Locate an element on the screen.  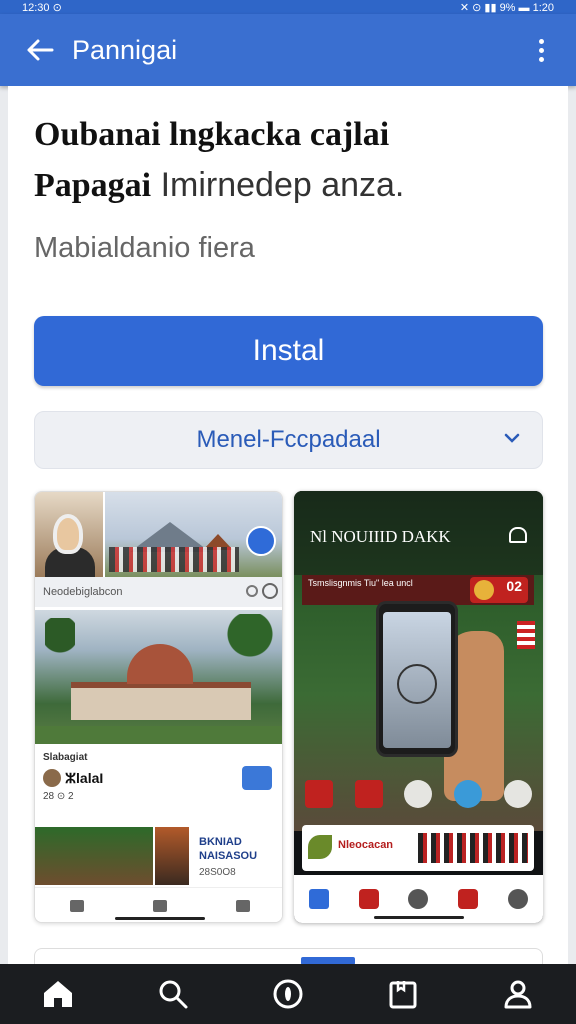
status-bar: 12:30 ⊙ ✕ ⊙ ▮▮ 9% ▬ 1:20 is located at coordinates (288, 7).